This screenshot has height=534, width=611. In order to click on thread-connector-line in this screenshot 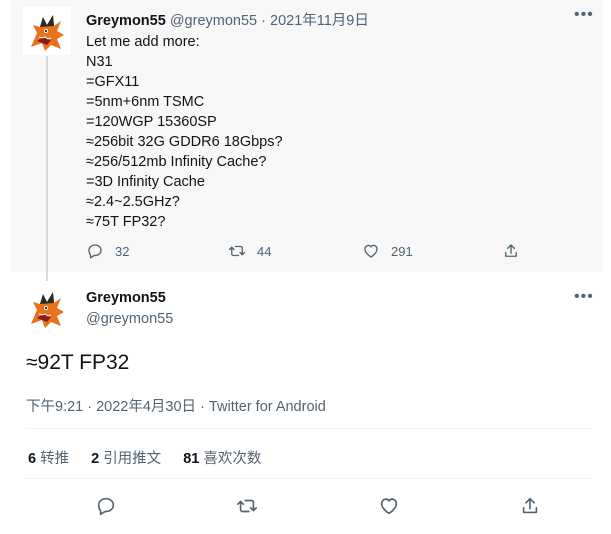, I will do `click(47, 168)`.